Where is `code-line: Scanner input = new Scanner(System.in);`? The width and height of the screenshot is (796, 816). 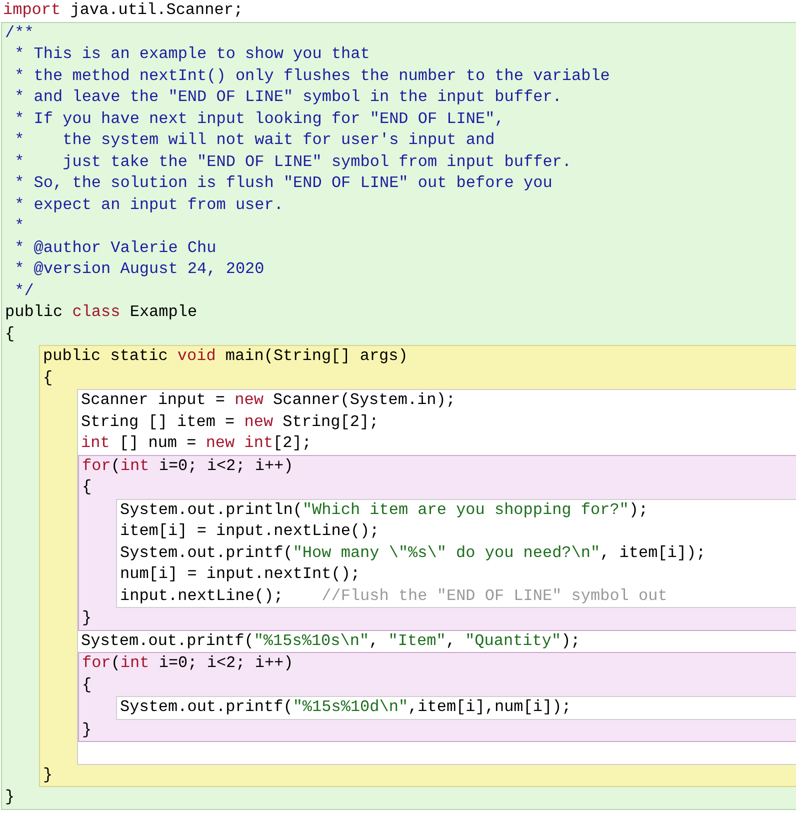
code-line: Scanner input = new Scanner(System.in); is located at coordinates (268, 400).